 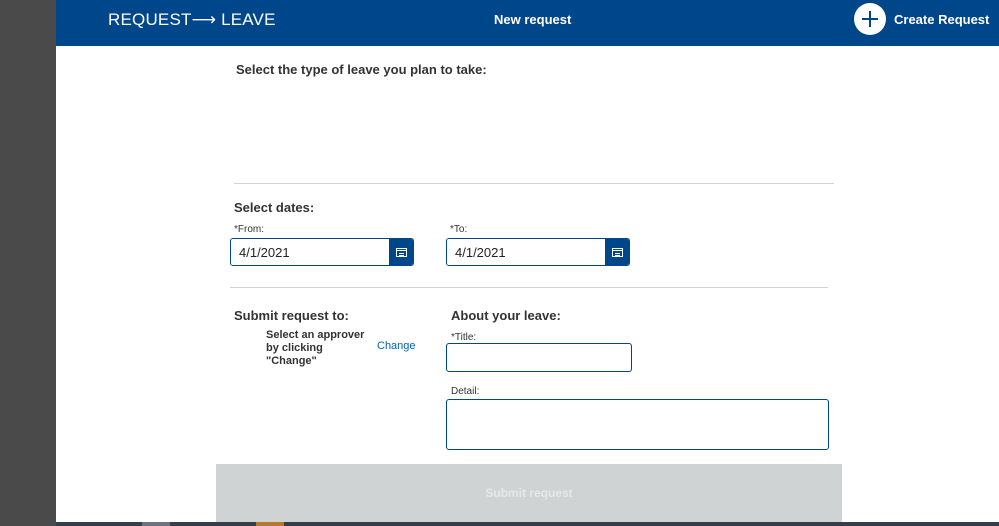 I want to click on from-date-field: 4/1/2021, so click(x=322, y=252).